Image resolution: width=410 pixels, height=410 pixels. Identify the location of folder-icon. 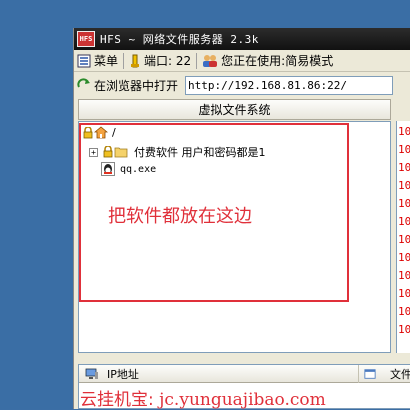
(121, 152).